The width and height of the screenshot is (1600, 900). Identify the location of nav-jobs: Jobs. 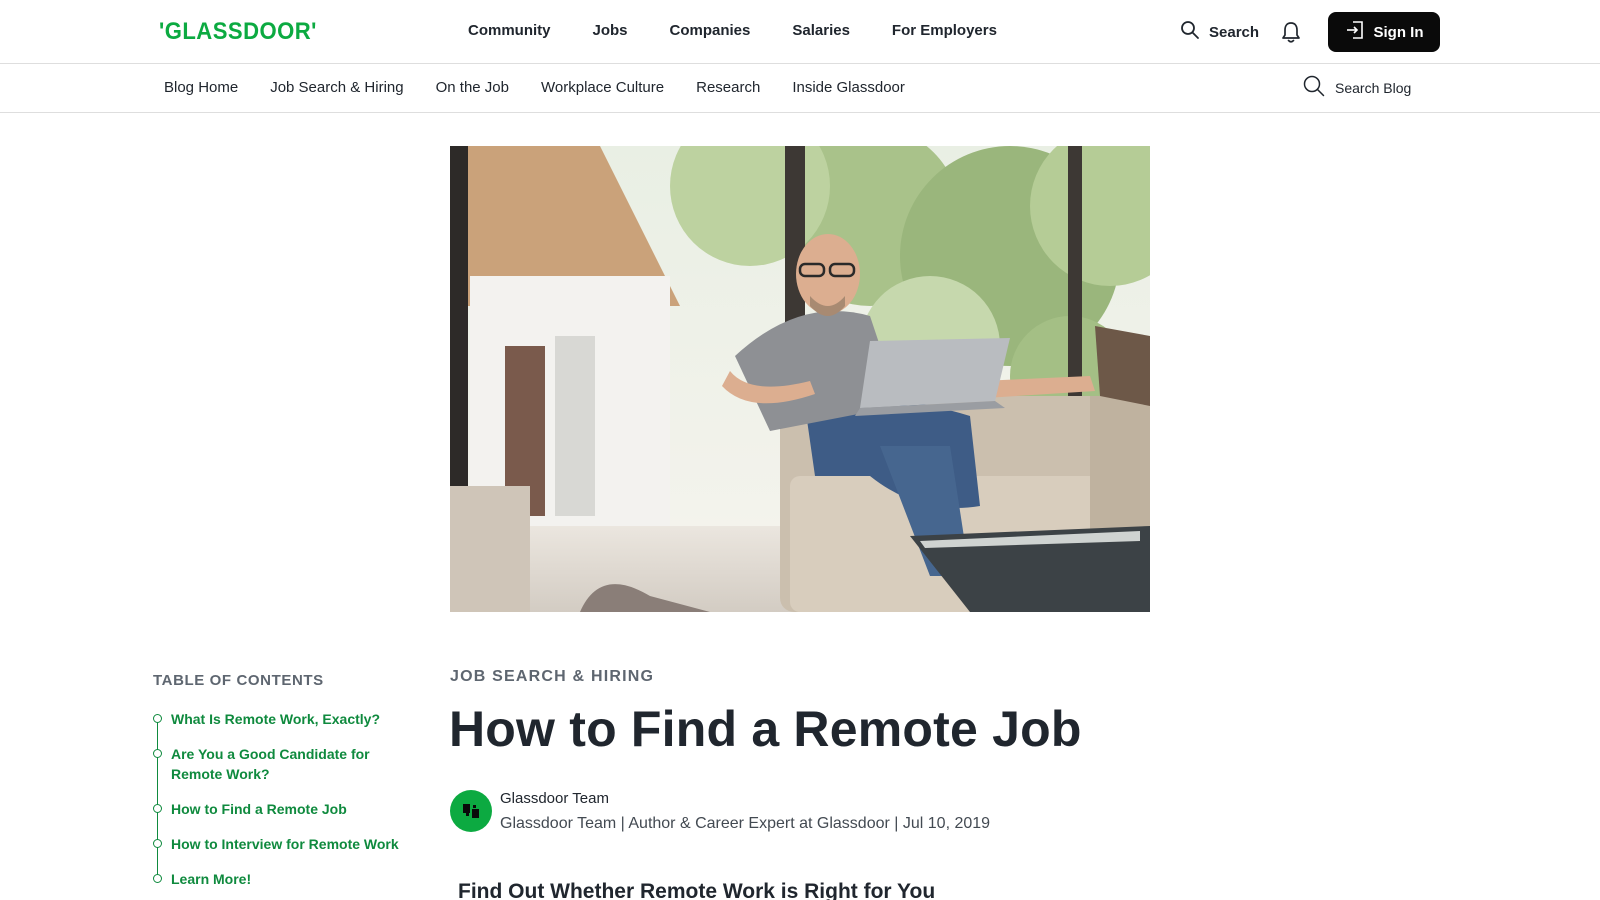
(610, 31).